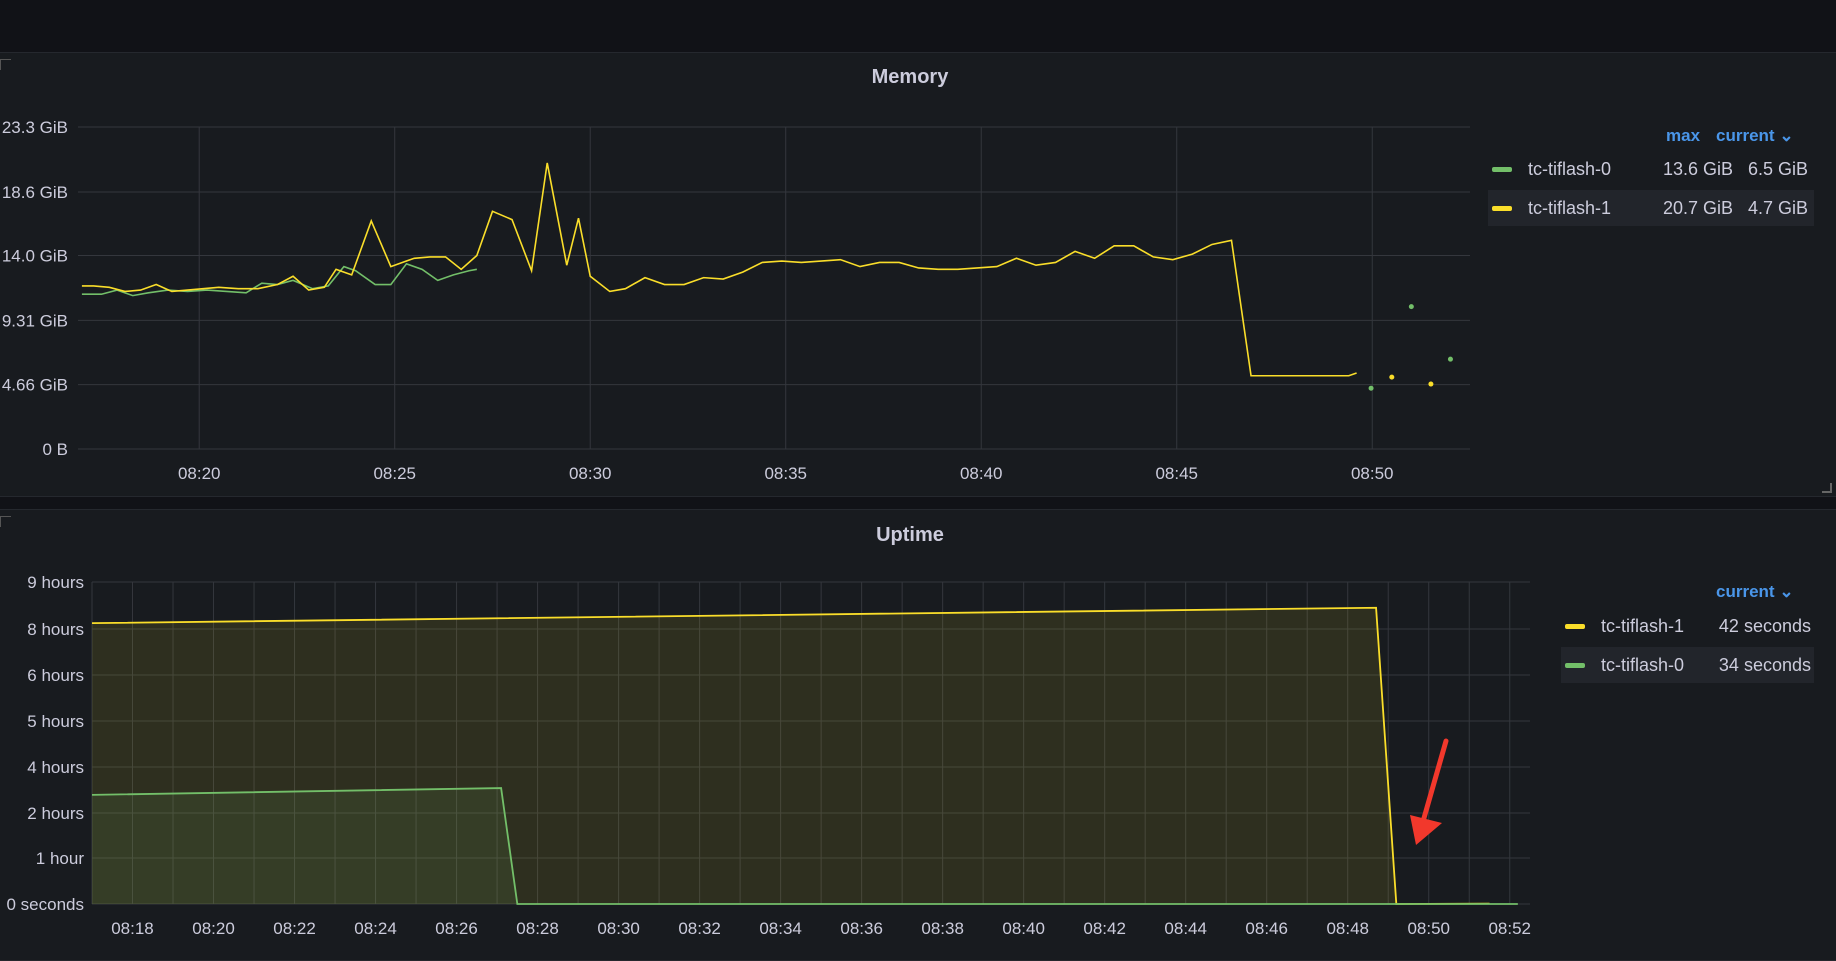 Image resolution: width=1836 pixels, height=961 pixels. What do you see at coordinates (1687, 626) in the screenshot?
I see `legend-item-tc-tiflash-1: tc-tiflash-1 42 seconds` at bounding box center [1687, 626].